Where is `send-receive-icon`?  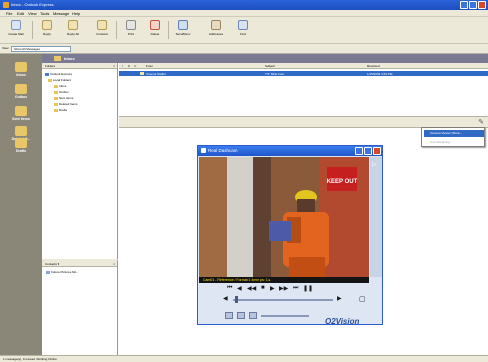 send-receive-icon is located at coordinates (183, 25).